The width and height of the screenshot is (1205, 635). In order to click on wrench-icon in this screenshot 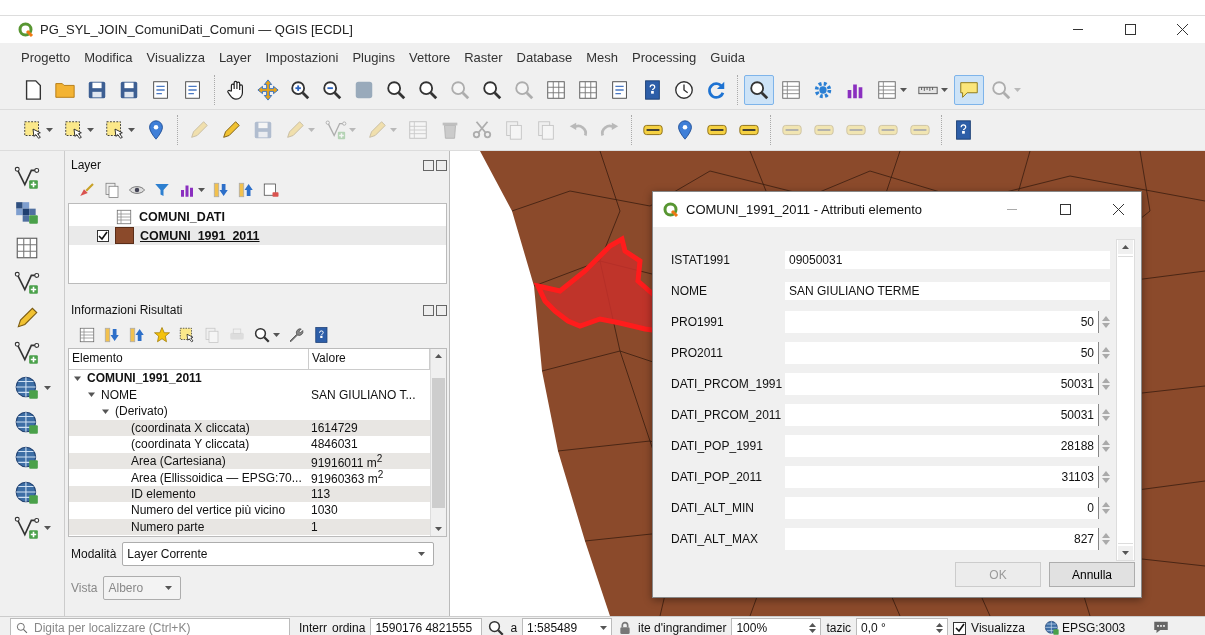, I will do `click(296, 335)`.